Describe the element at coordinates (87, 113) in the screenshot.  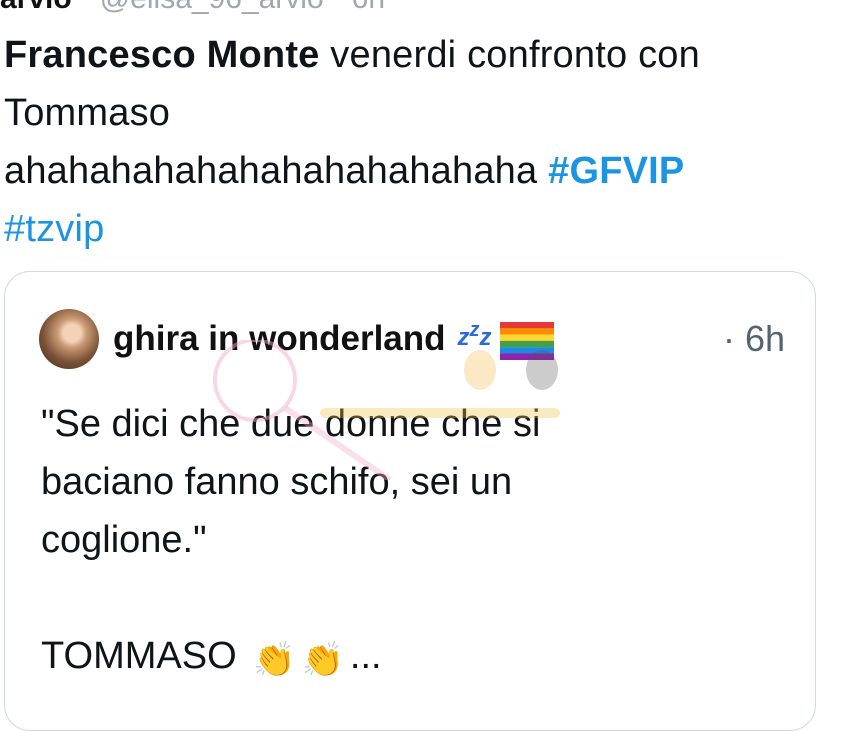
I see `tweet-text-part2: Tommaso` at that location.